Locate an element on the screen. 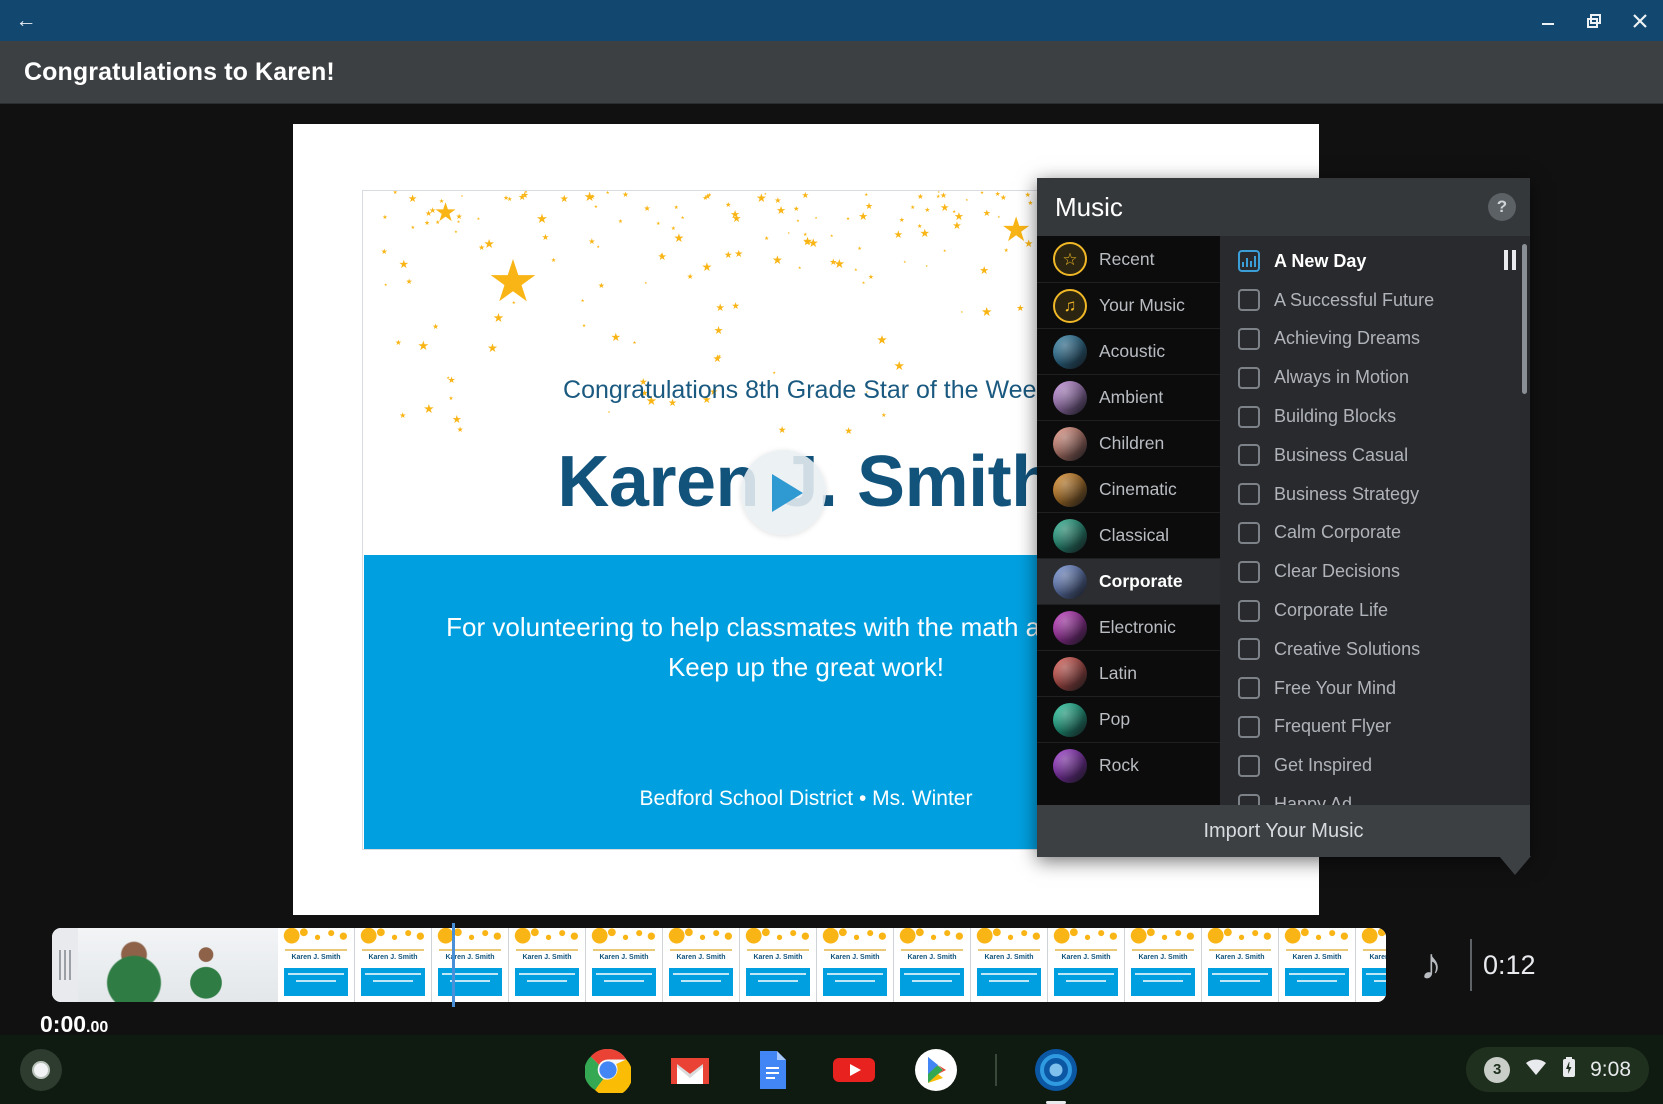 This screenshot has height=1104, width=1663. track-item: Frequent Flyer is located at coordinates (1375, 727).